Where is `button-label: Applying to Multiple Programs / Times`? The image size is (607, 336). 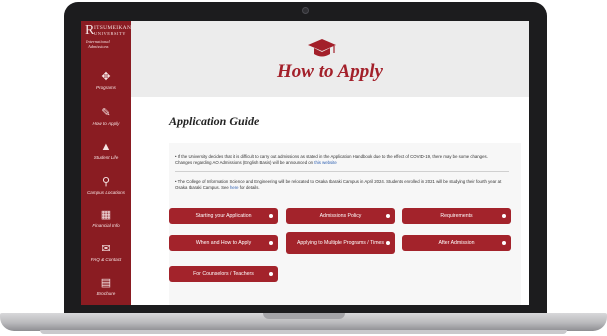
button-label: Applying to Multiple Programs / Times is located at coordinates (340, 243).